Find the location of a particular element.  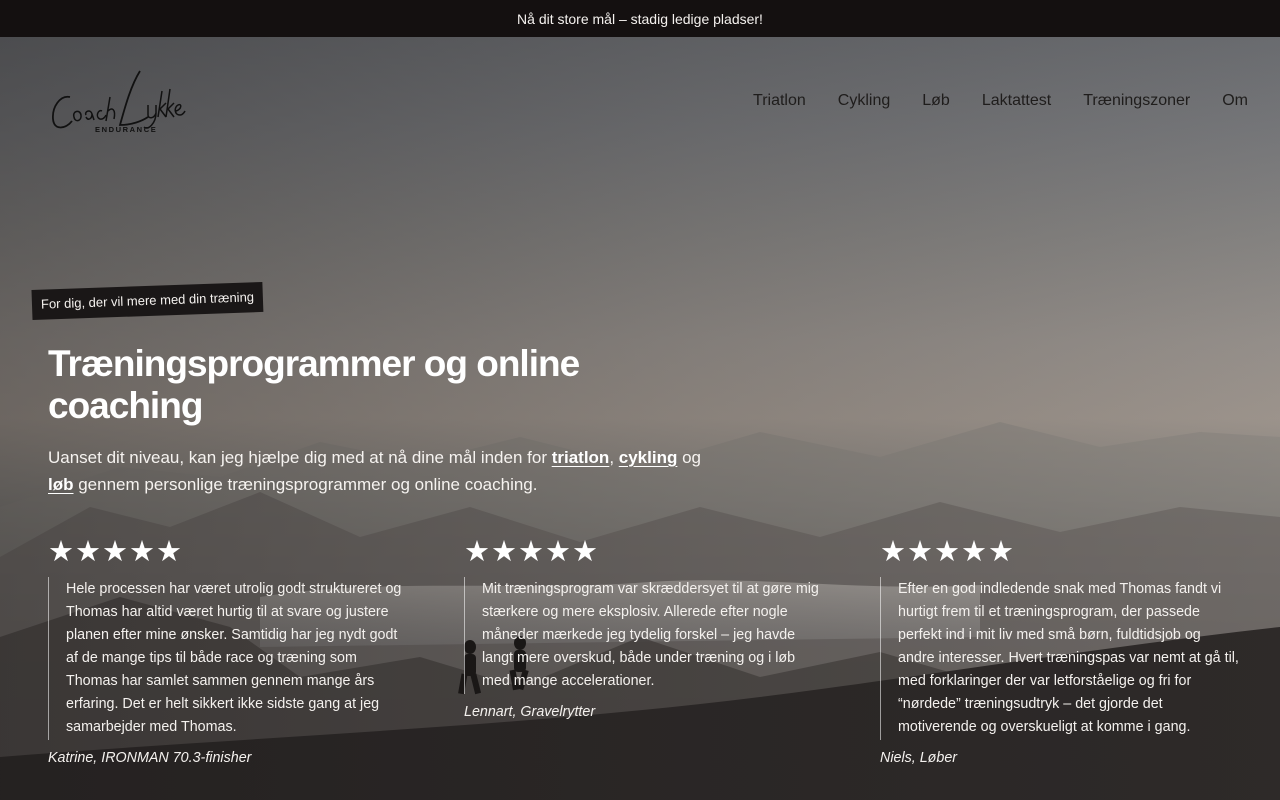

page-title: Træningsprogrammer og online coaching is located at coordinates (314, 384).